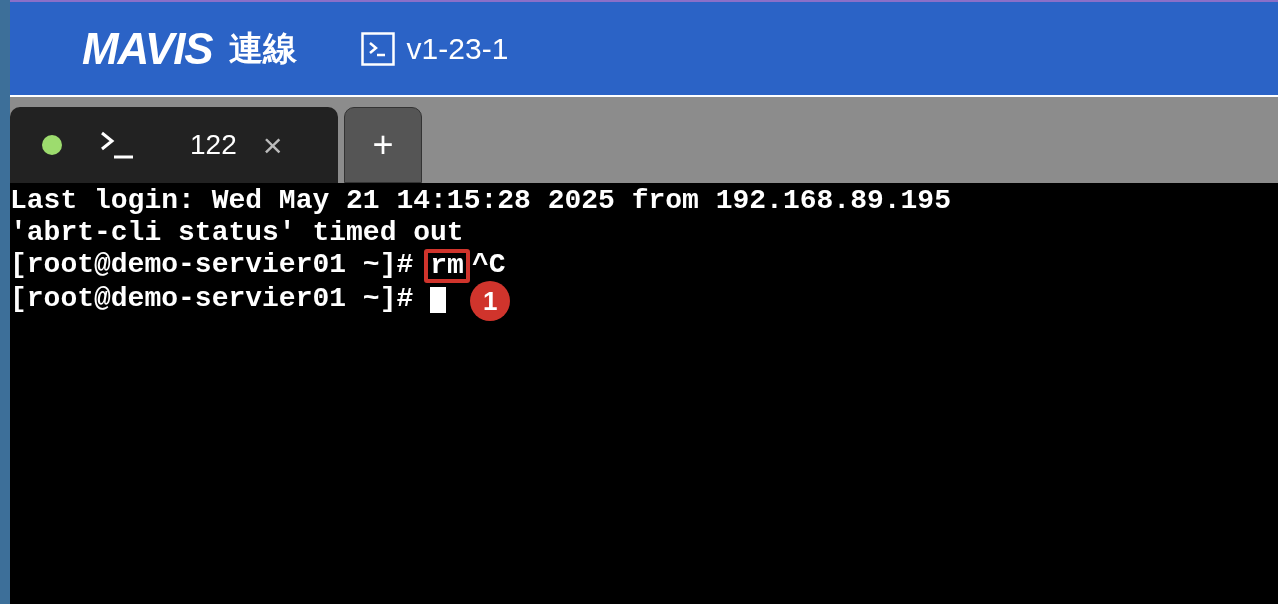 The height and width of the screenshot is (604, 1278). What do you see at coordinates (272, 145) in the screenshot?
I see `close-button: ×` at bounding box center [272, 145].